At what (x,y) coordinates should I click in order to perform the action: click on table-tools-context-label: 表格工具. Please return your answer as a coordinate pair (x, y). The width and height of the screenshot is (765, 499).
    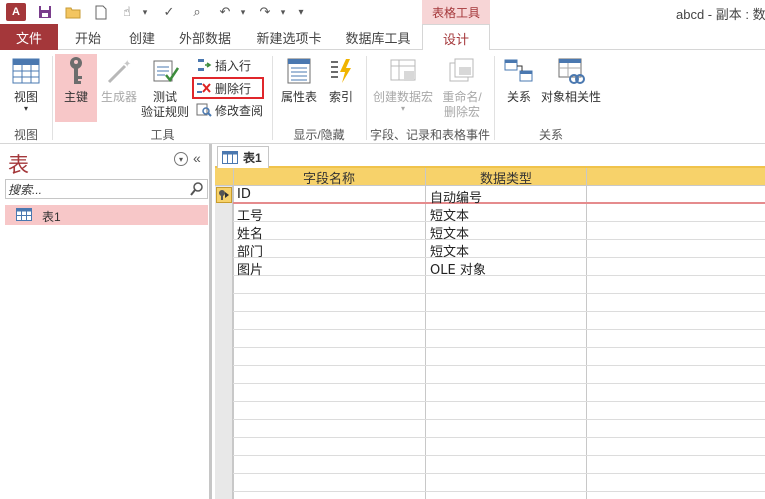
    Looking at the image, I should click on (456, 12).